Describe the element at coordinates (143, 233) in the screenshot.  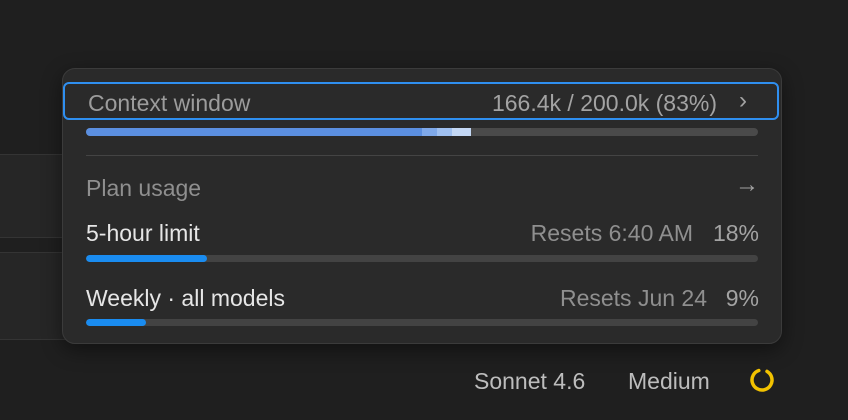
I see `five-hour-limit-title: 5-hour limit` at that location.